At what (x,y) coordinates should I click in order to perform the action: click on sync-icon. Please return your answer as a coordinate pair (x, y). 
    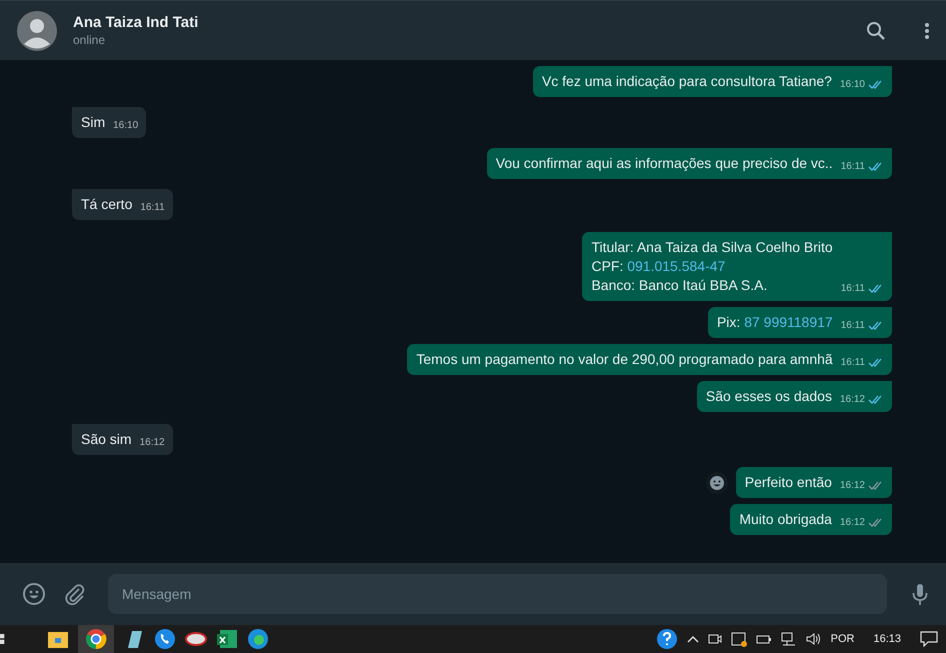
    Looking at the image, I should click on (738, 639).